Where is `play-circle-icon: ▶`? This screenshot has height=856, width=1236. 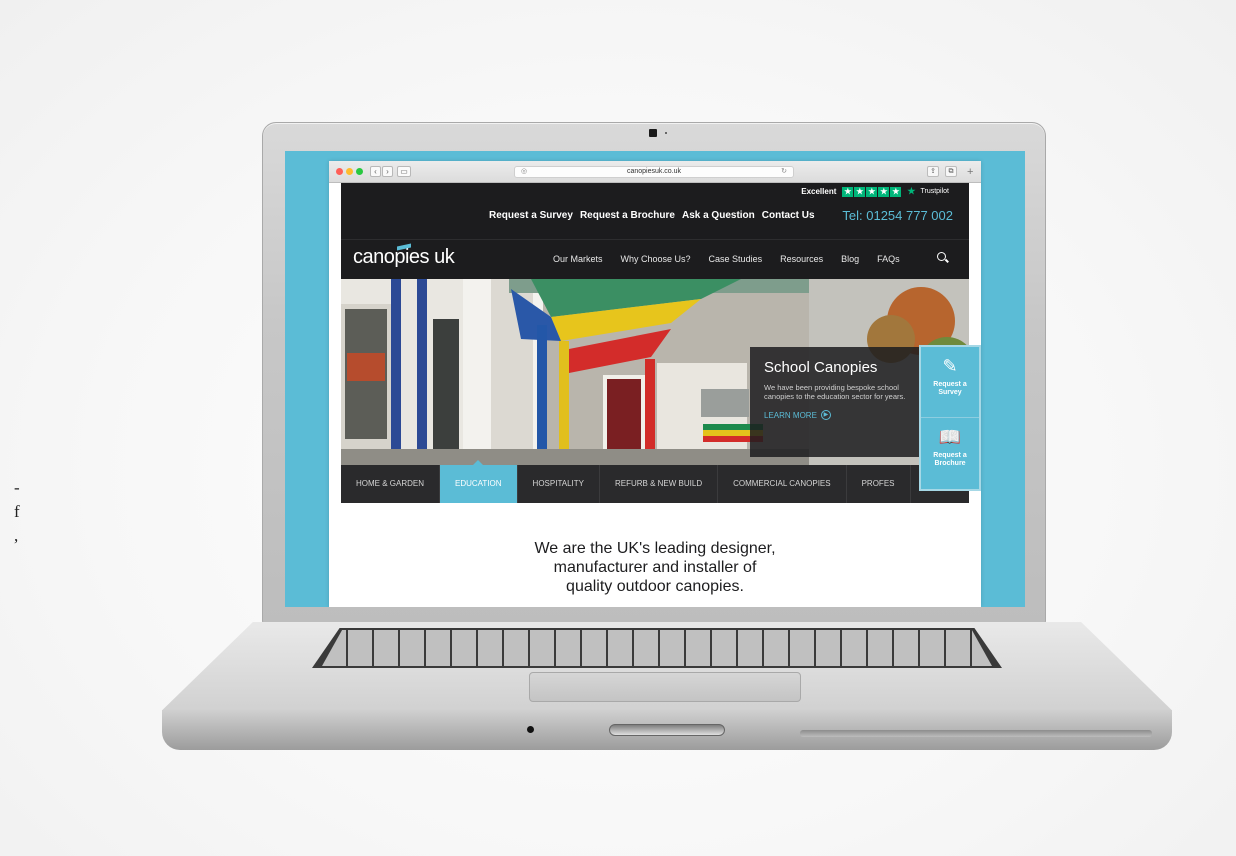
play-circle-icon: ▶ is located at coordinates (825, 415).